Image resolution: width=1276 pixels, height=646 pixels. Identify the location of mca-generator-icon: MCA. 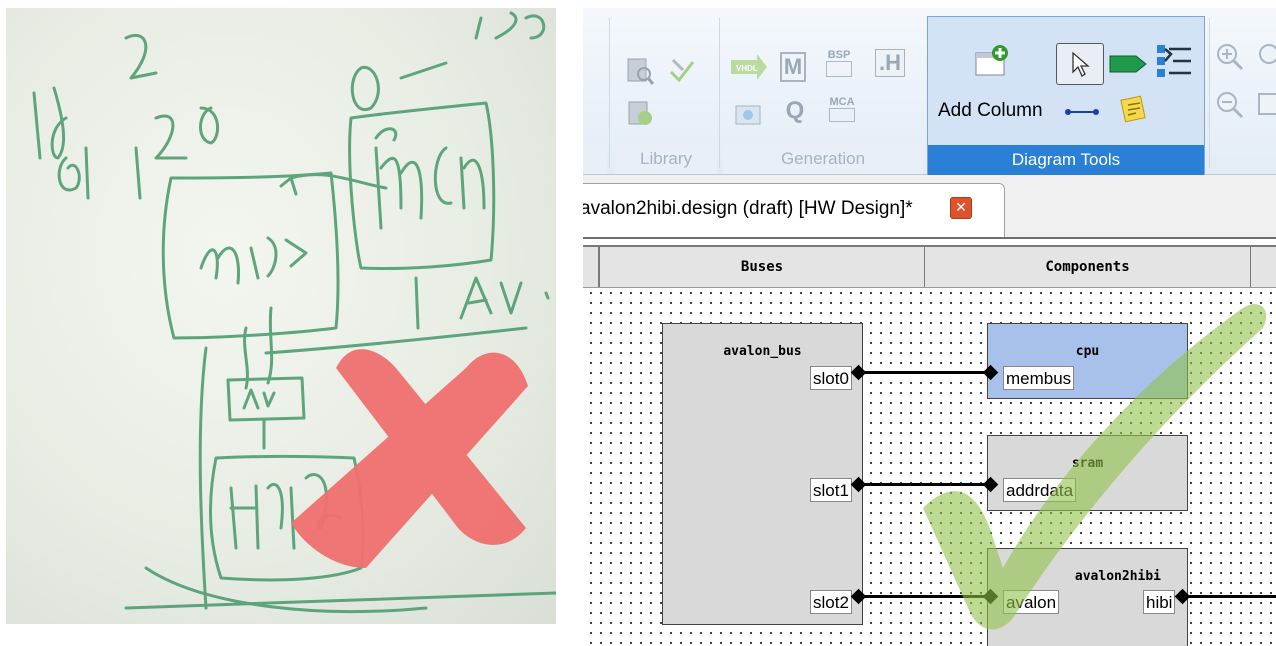
(842, 109).